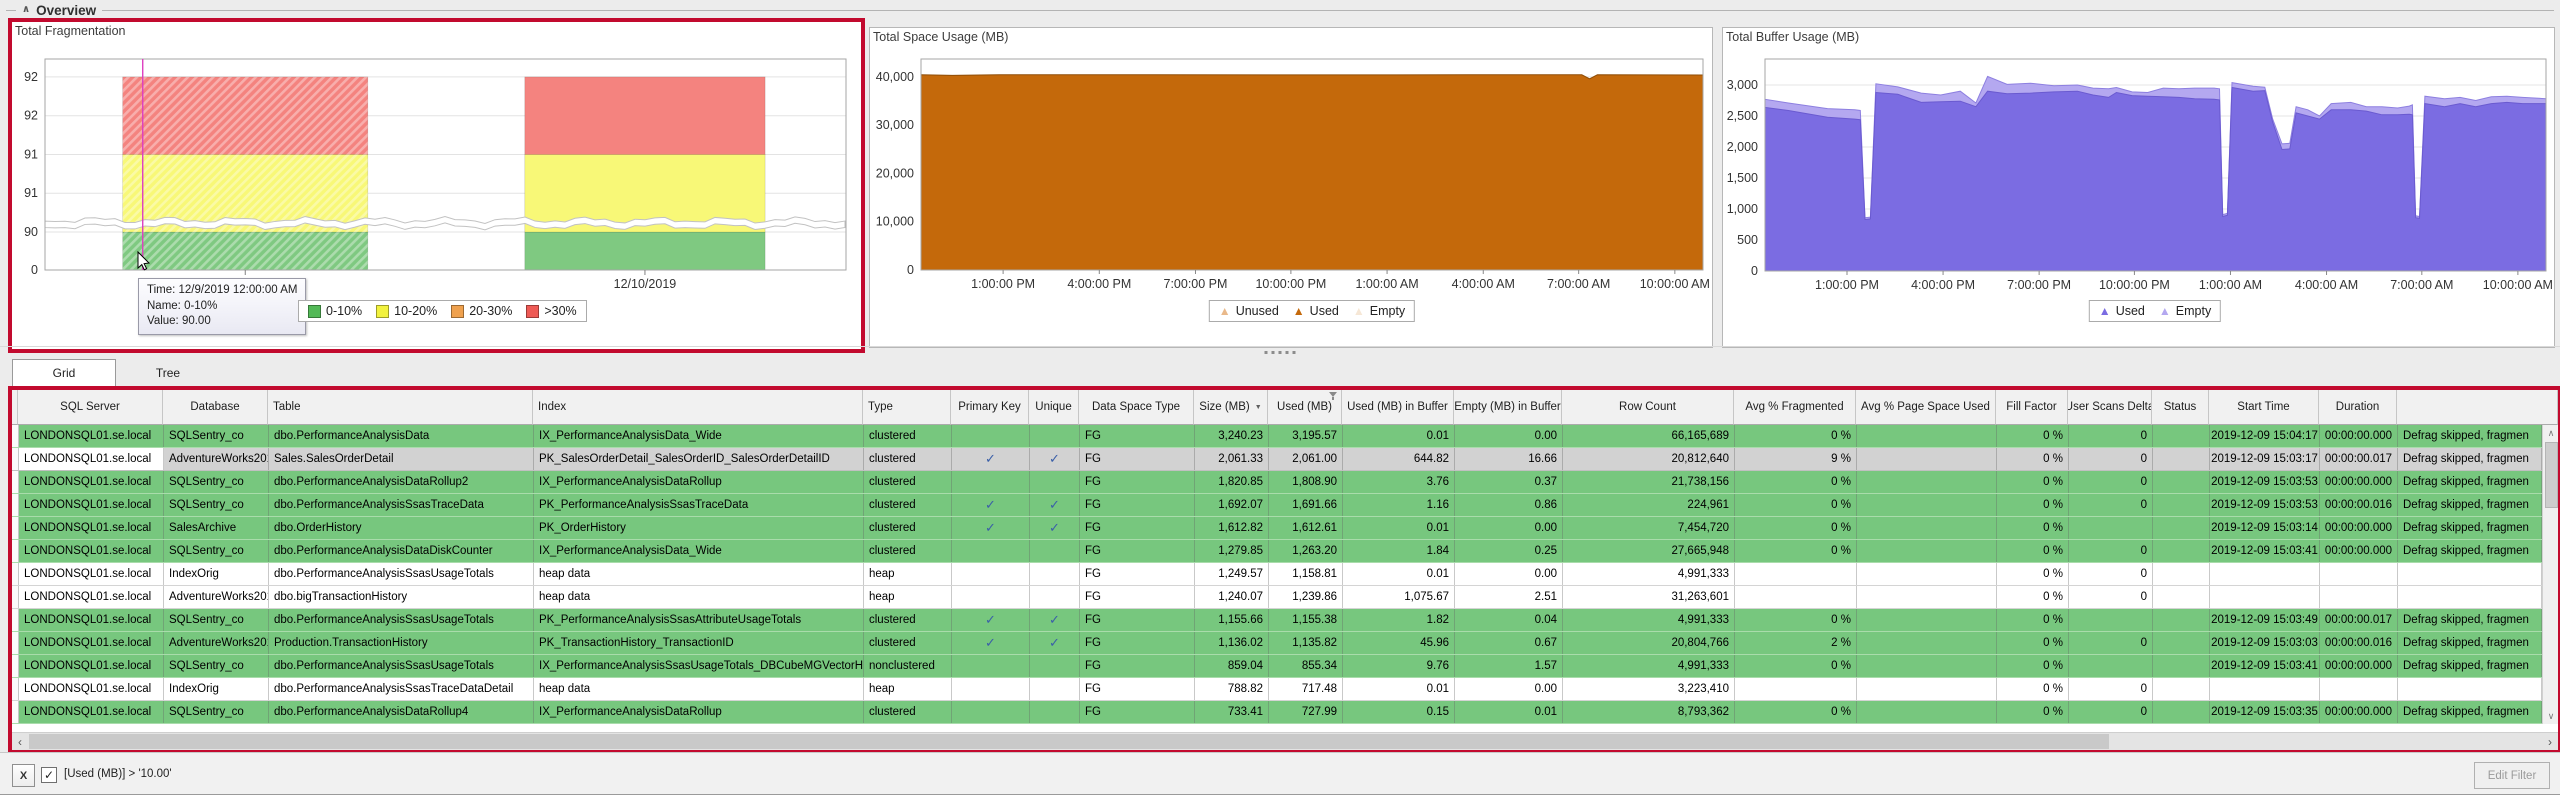  What do you see at coordinates (2550, 574) in the screenshot?
I see `vertical-scrollbar: ∧ ∨` at bounding box center [2550, 574].